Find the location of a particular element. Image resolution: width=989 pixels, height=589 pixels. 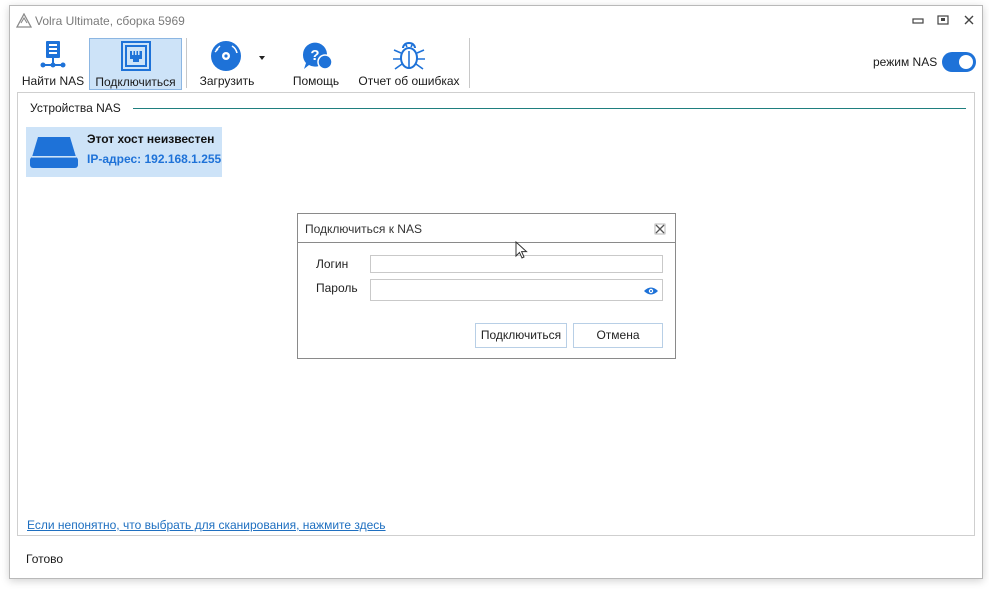

disc-load-icon is located at coordinates (227, 57).